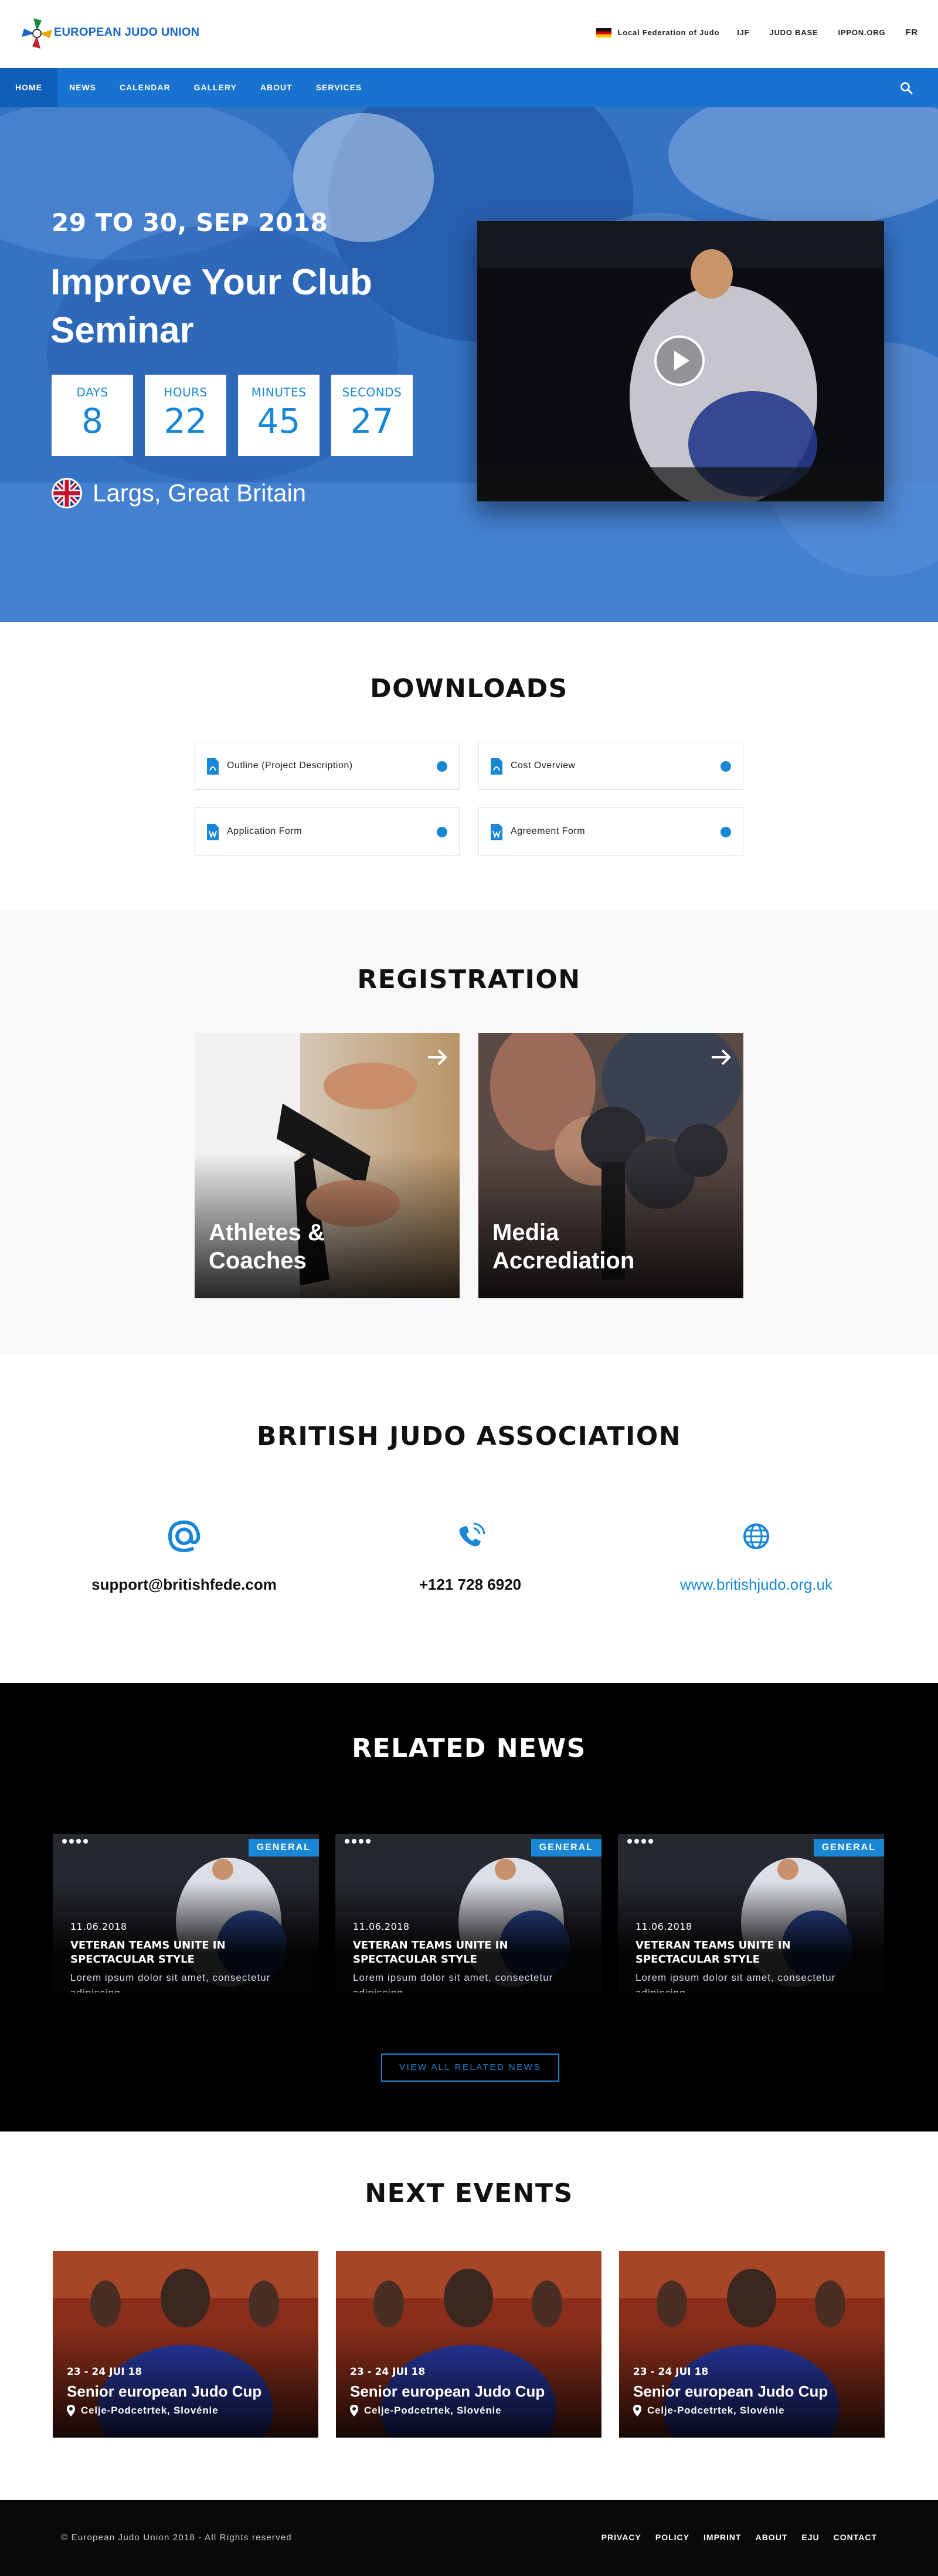 Image resolution: width=938 pixels, height=2576 pixels. What do you see at coordinates (810, 2537) in the screenshot?
I see `footer-link-eju: EJU` at bounding box center [810, 2537].